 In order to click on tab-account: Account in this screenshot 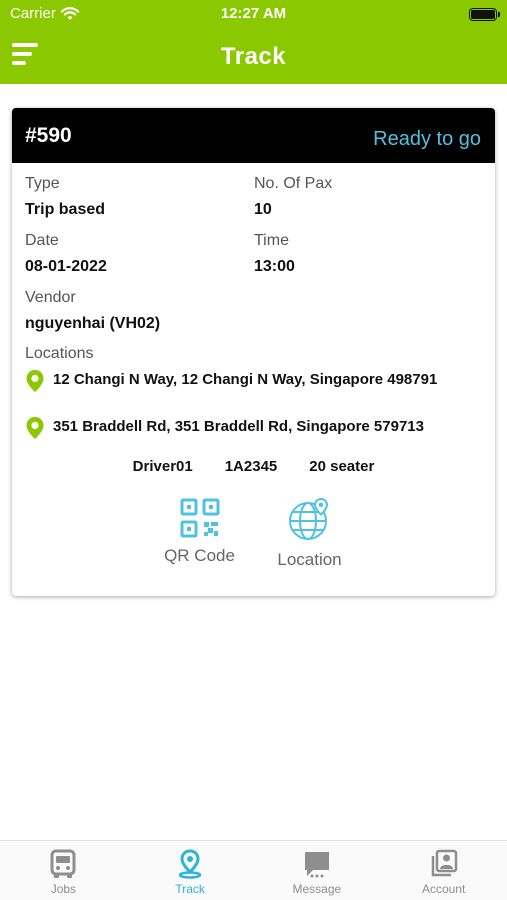, I will do `click(443, 870)`.